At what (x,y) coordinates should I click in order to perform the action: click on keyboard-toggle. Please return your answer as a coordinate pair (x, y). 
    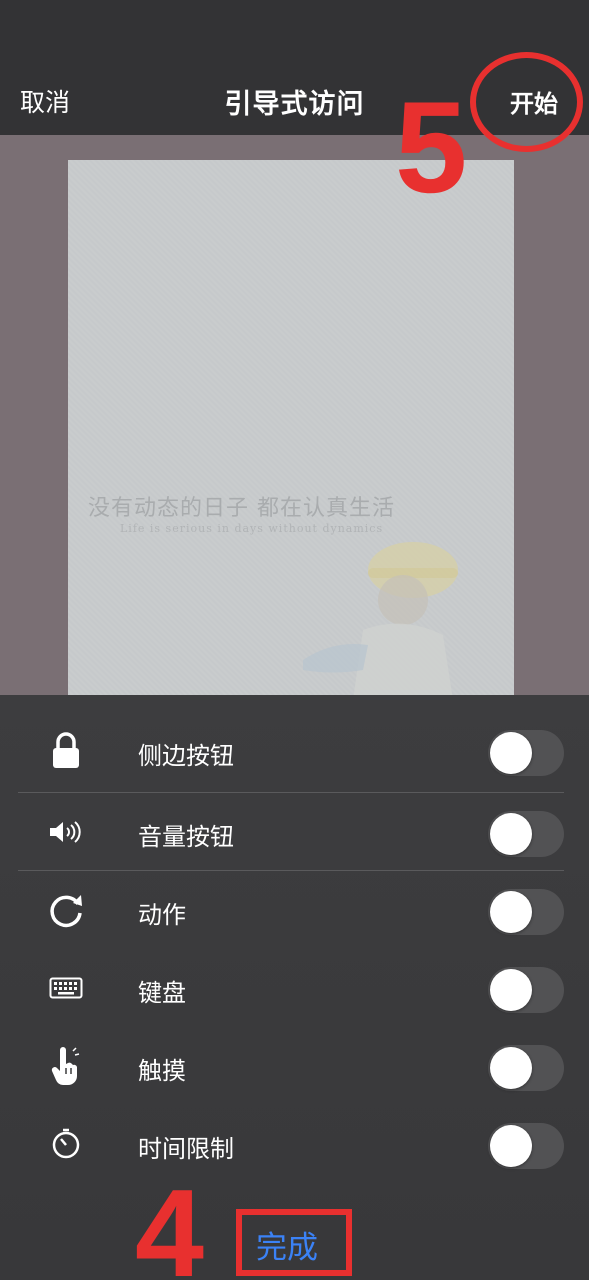
    Looking at the image, I should click on (526, 990).